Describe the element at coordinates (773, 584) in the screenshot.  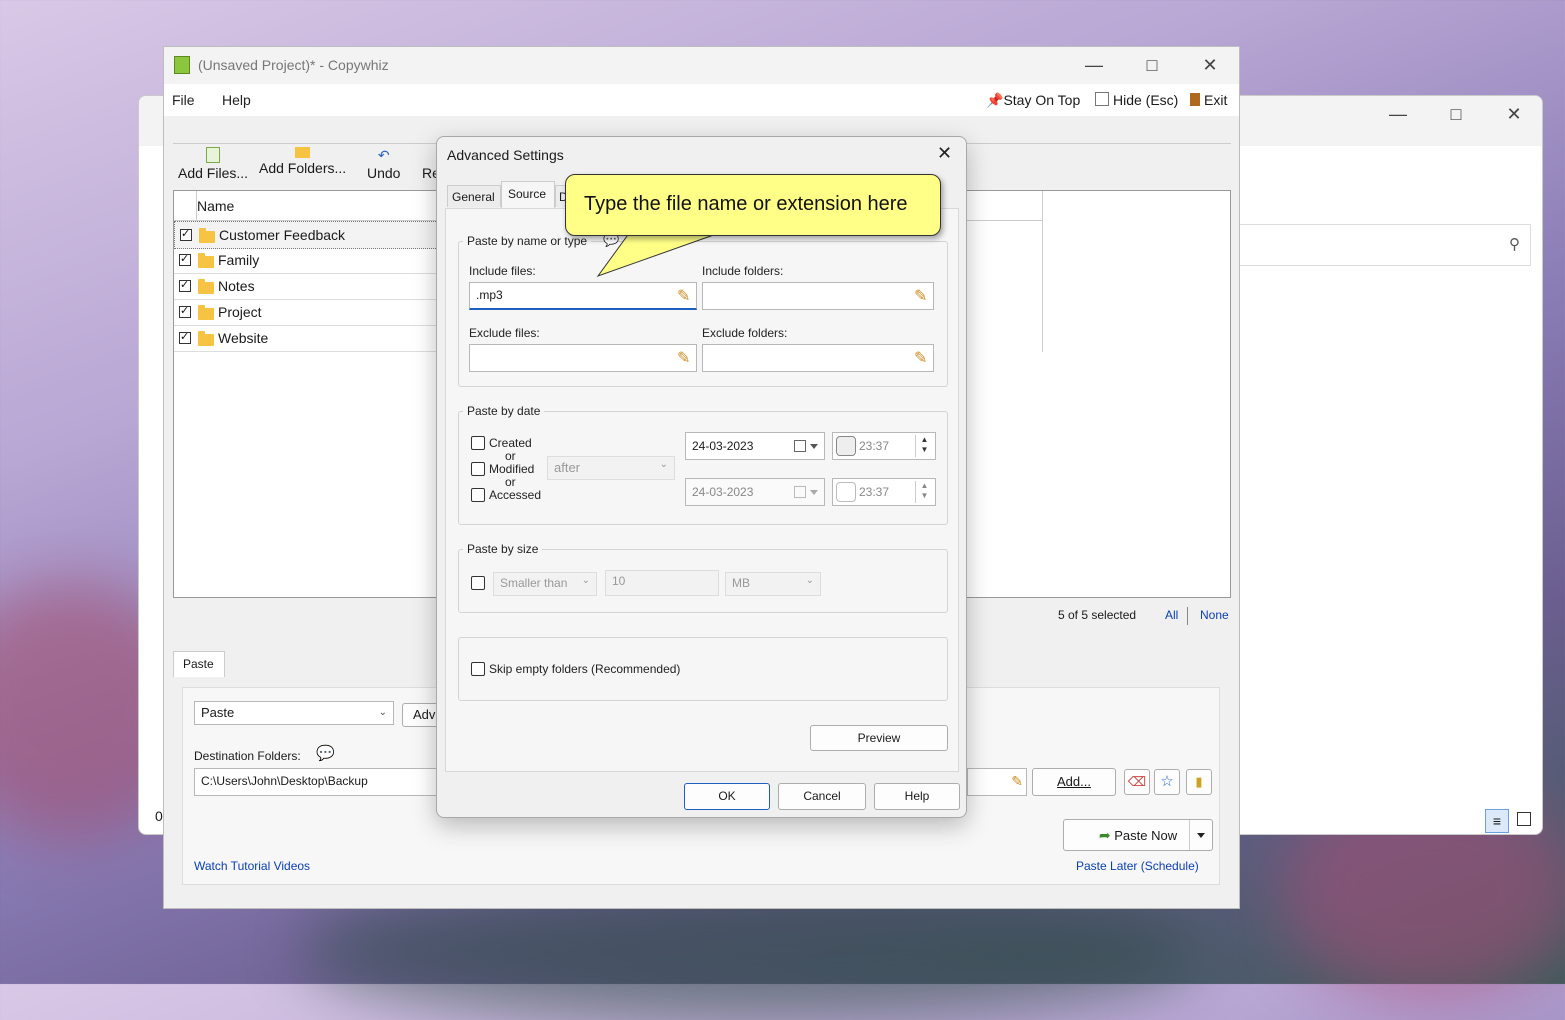
I see `size-unit-select: MB ⌄` at that location.